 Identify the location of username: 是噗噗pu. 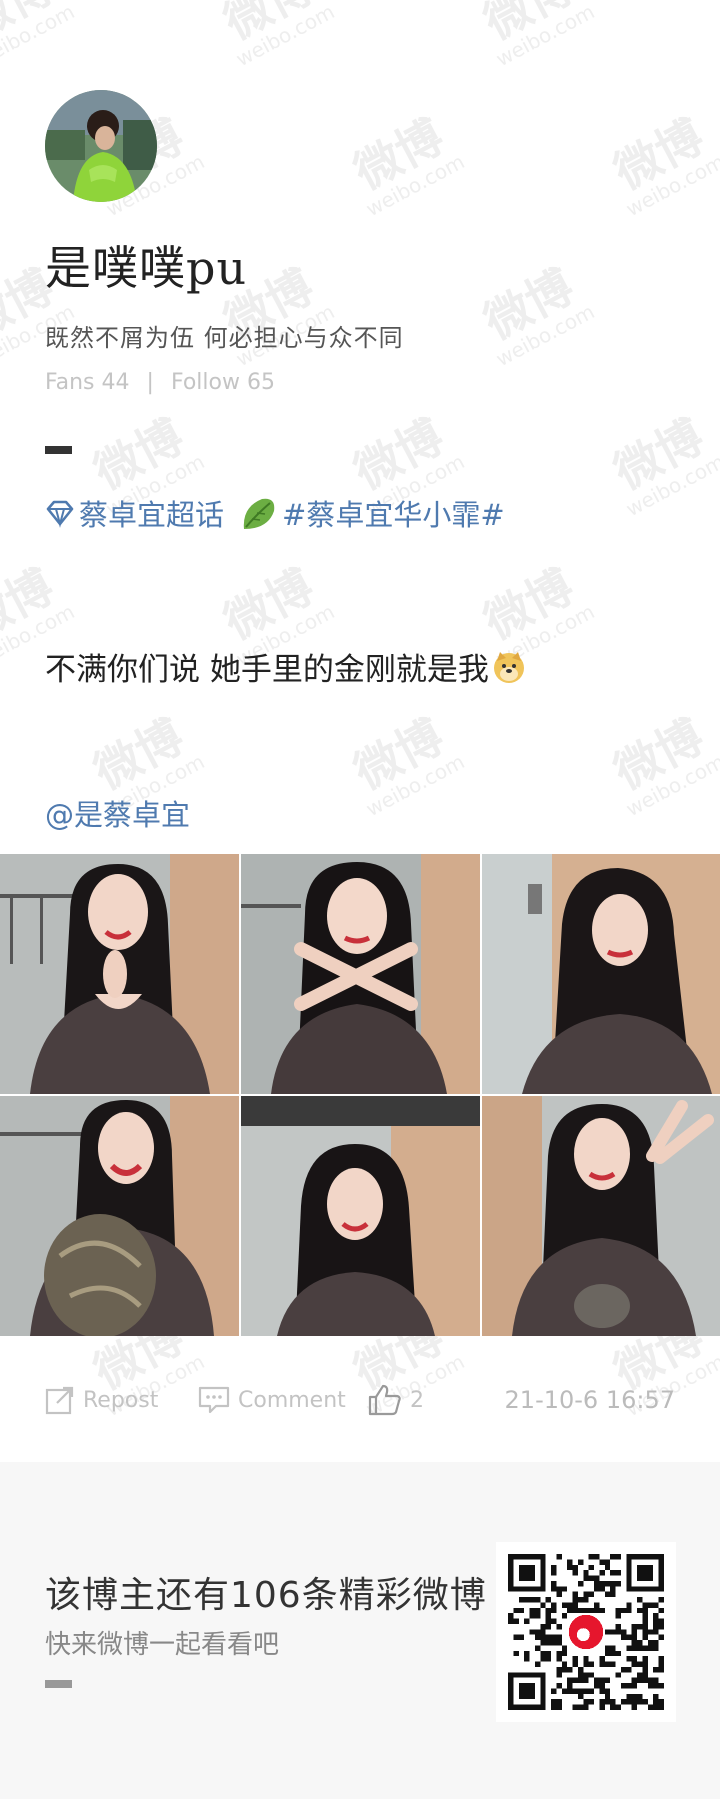
(146, 265).